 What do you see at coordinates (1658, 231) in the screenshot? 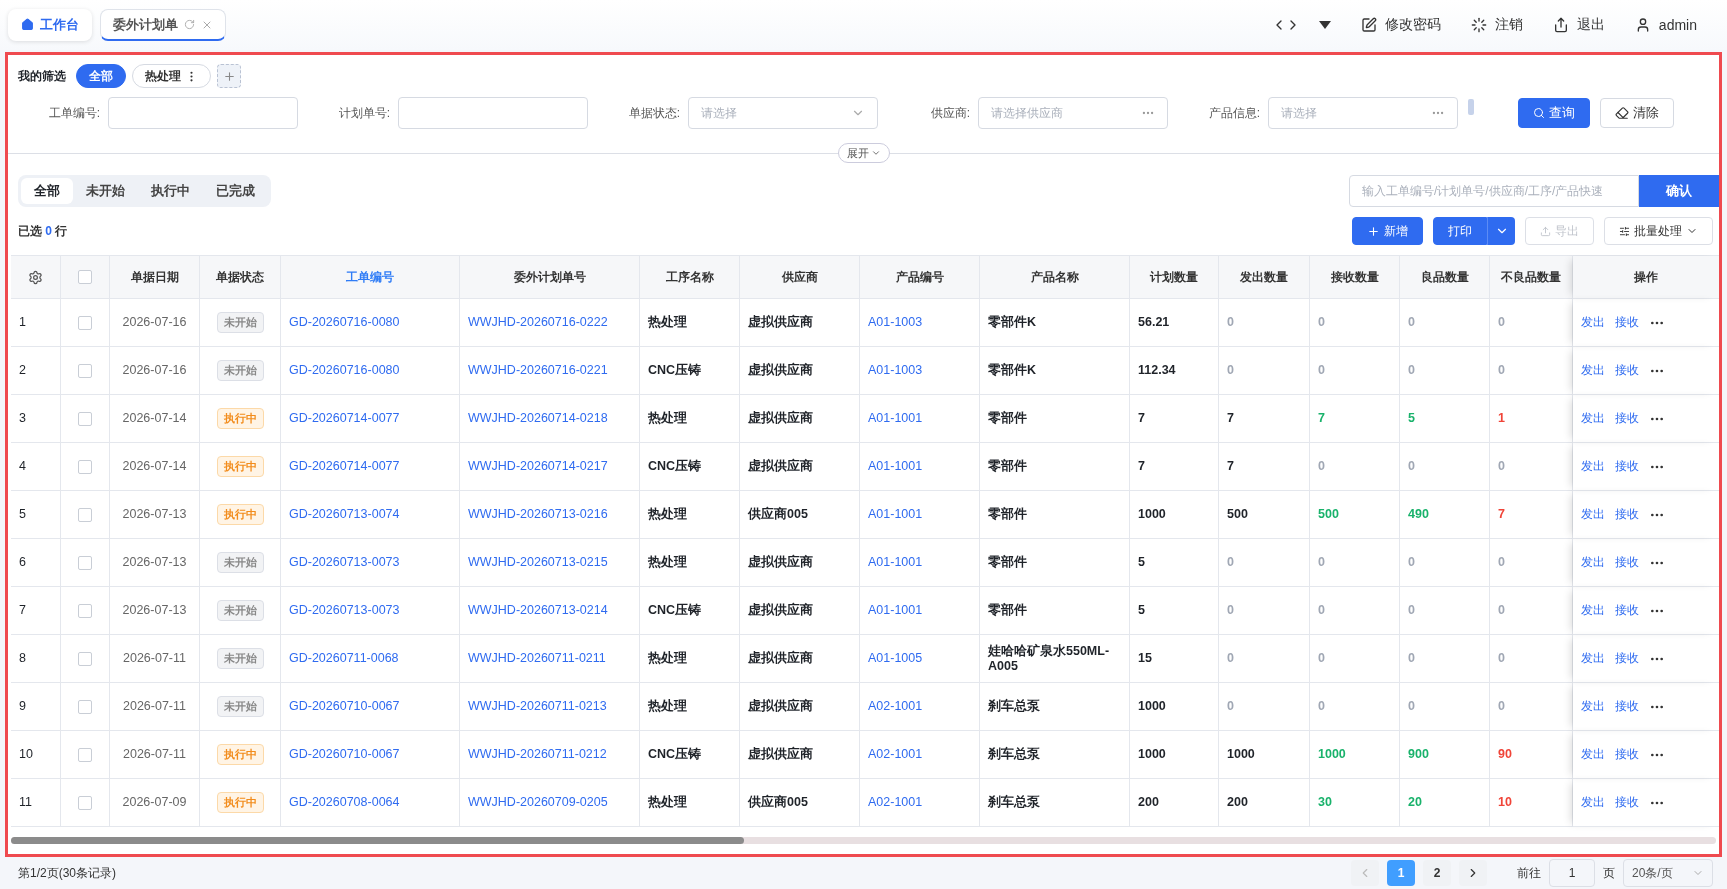
I see `batch-button: 批量处理` at bounding box center [1658, 231].